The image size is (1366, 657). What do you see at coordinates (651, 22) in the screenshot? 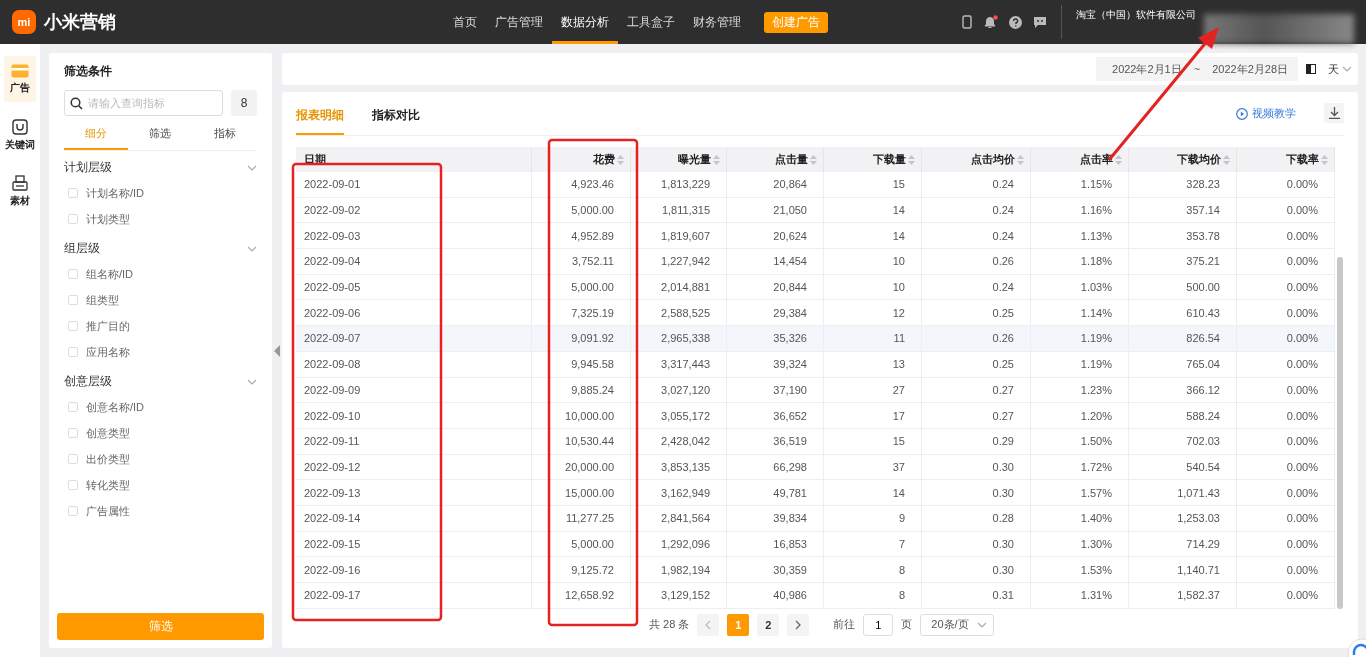
I see `nav-item: 工具盒子` at bounding box center [651, 22].